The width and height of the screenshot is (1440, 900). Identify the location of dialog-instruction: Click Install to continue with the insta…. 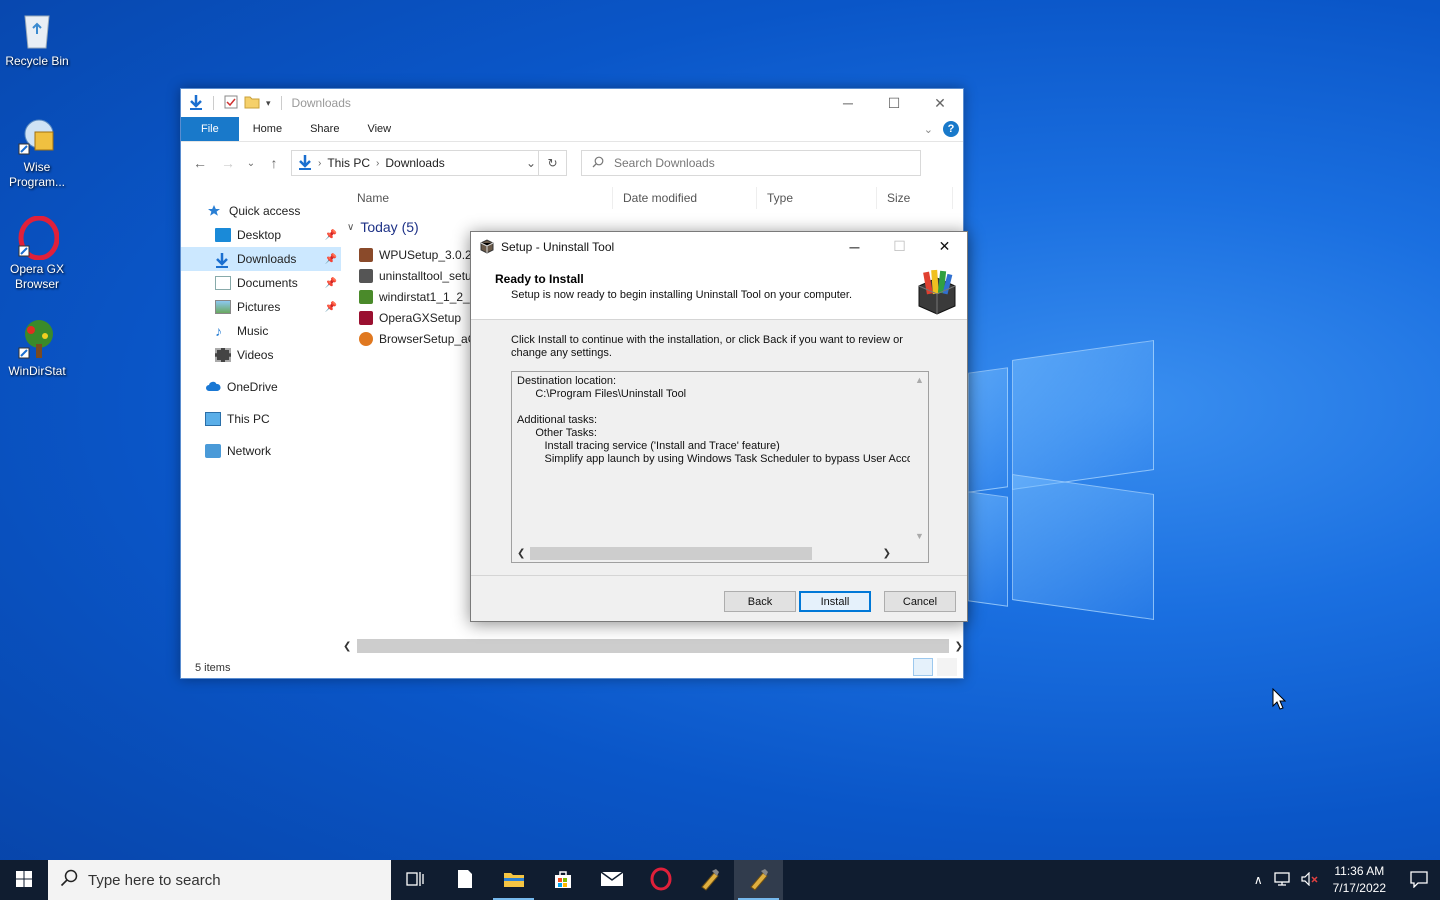
(707, 346).